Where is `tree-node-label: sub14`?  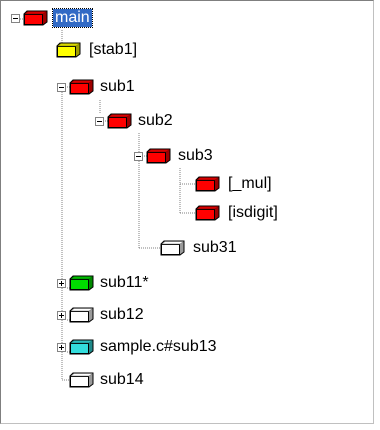
tree-node-label: sub14 is located at coordinates (122, 380).